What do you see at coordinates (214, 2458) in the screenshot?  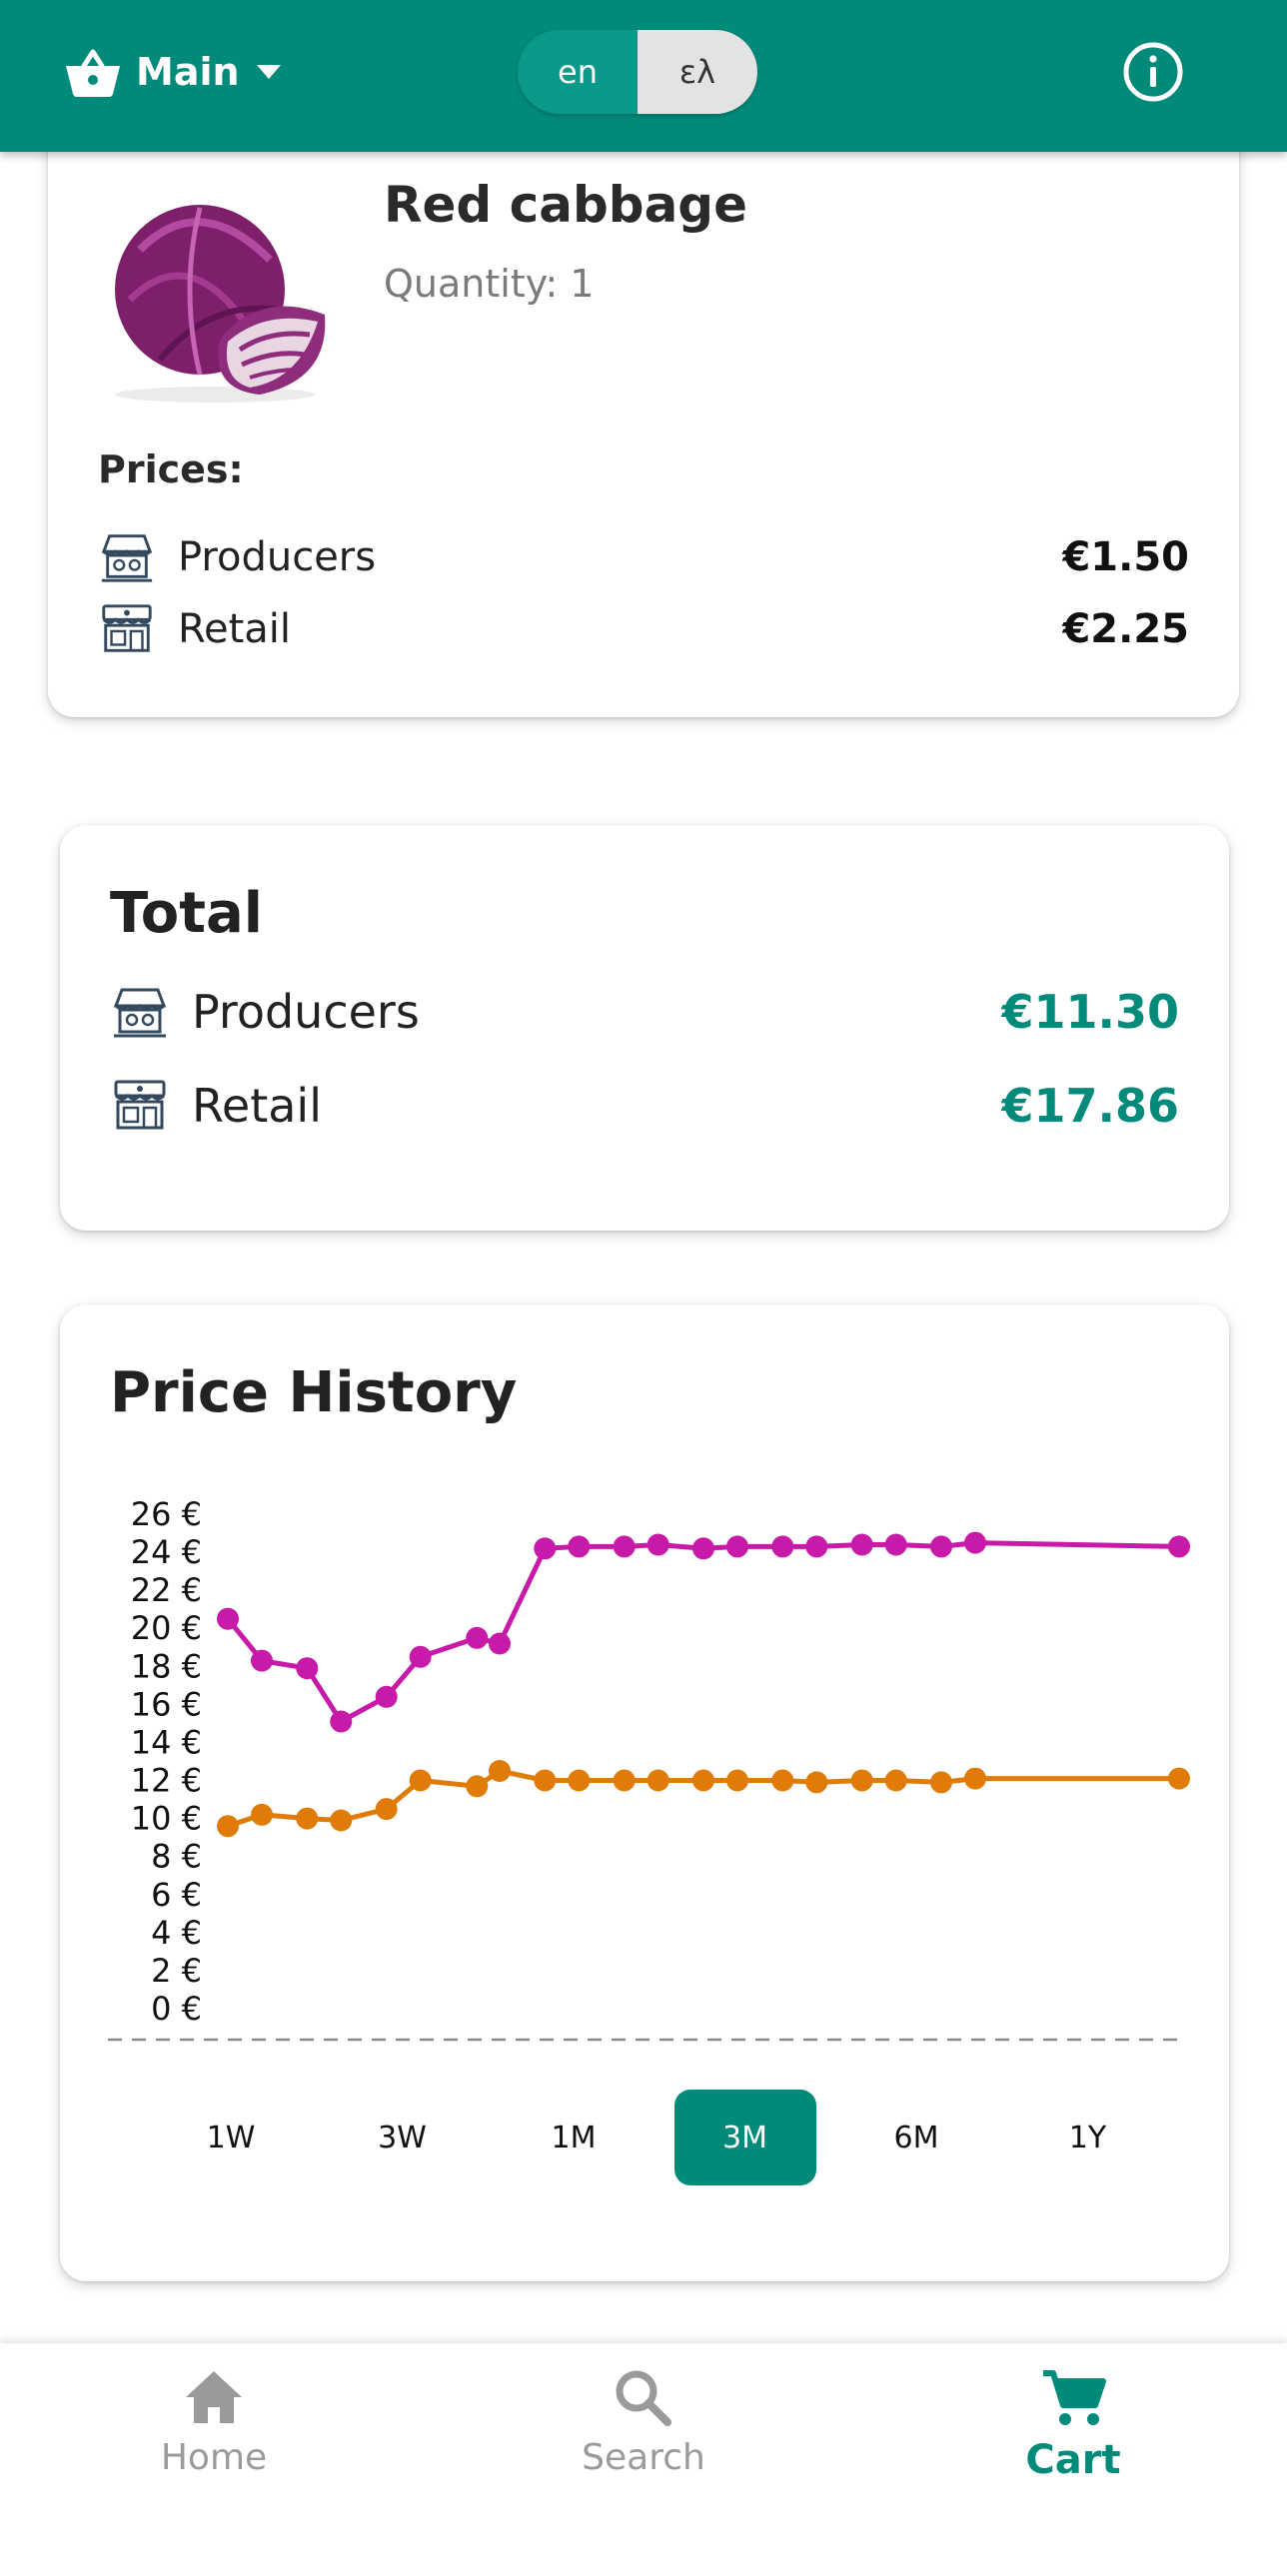 I see `nav-home-label: Home` at bounding box center [214, 2458].